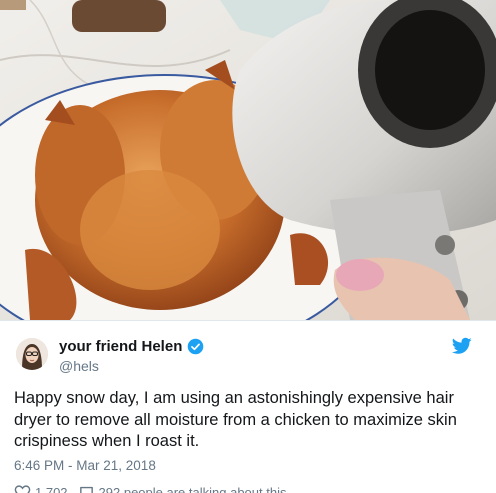 The image size is (496, 493). I want to click on tweet-timestamp: 6:46 PM - Mar 21, 2018, so click(85, 465).